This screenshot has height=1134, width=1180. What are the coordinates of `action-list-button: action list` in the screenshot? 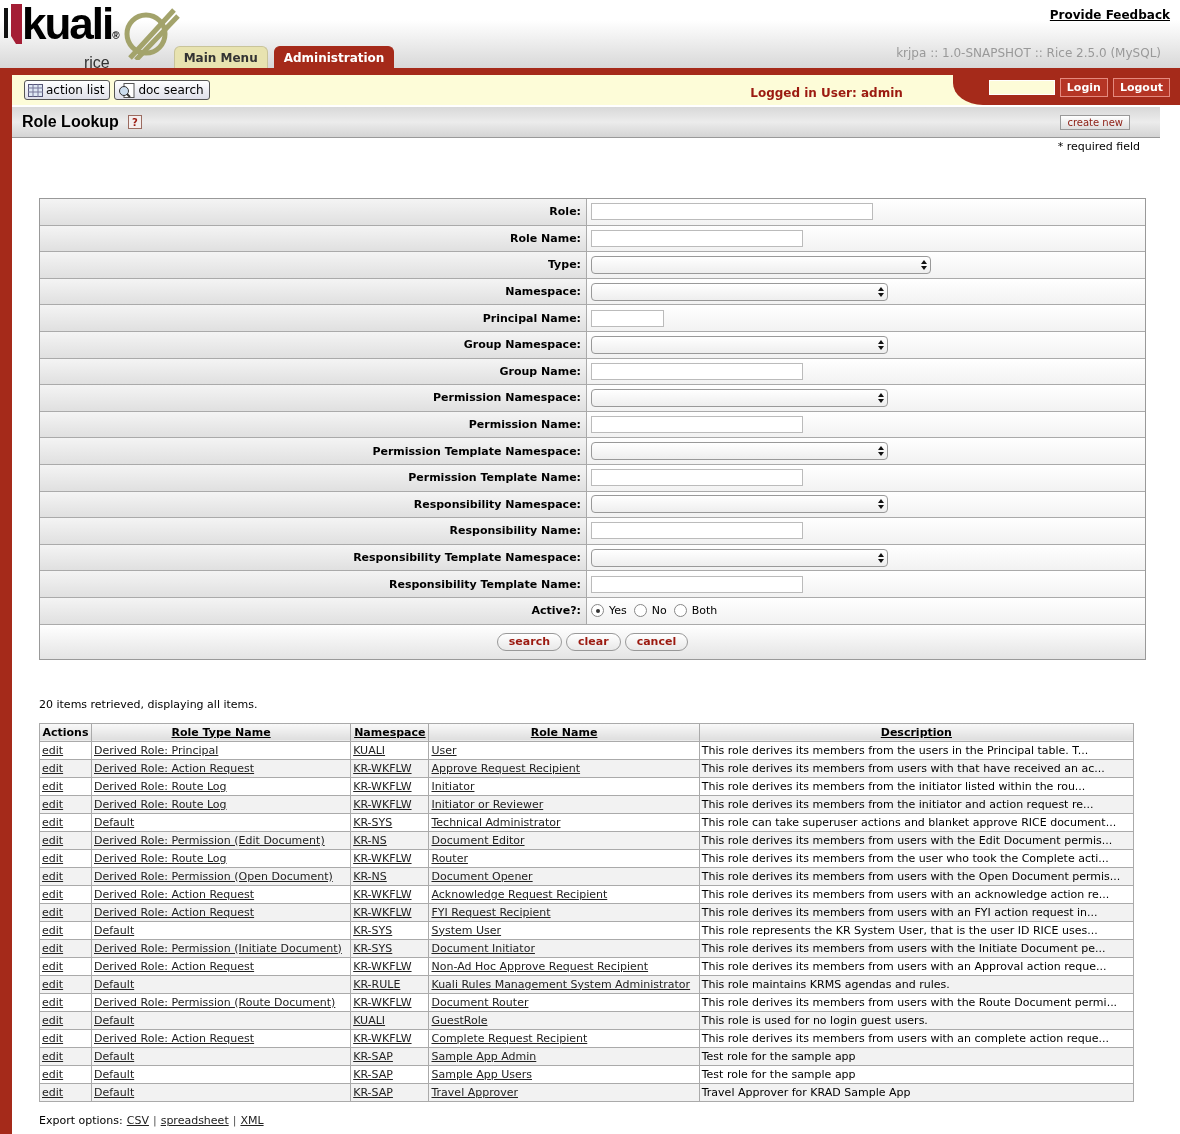 It's located at (67, 90).